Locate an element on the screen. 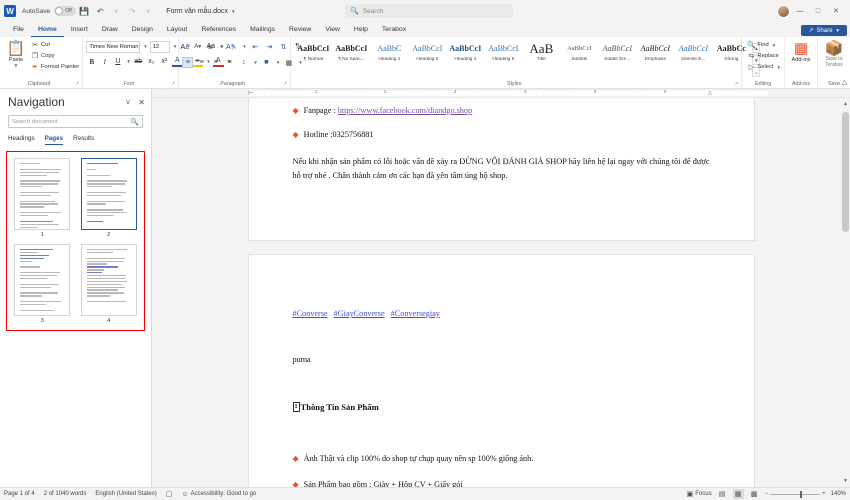 This screenshot has width=850, height=500. tab-layout: Layout is located at coordinates (177, 30).